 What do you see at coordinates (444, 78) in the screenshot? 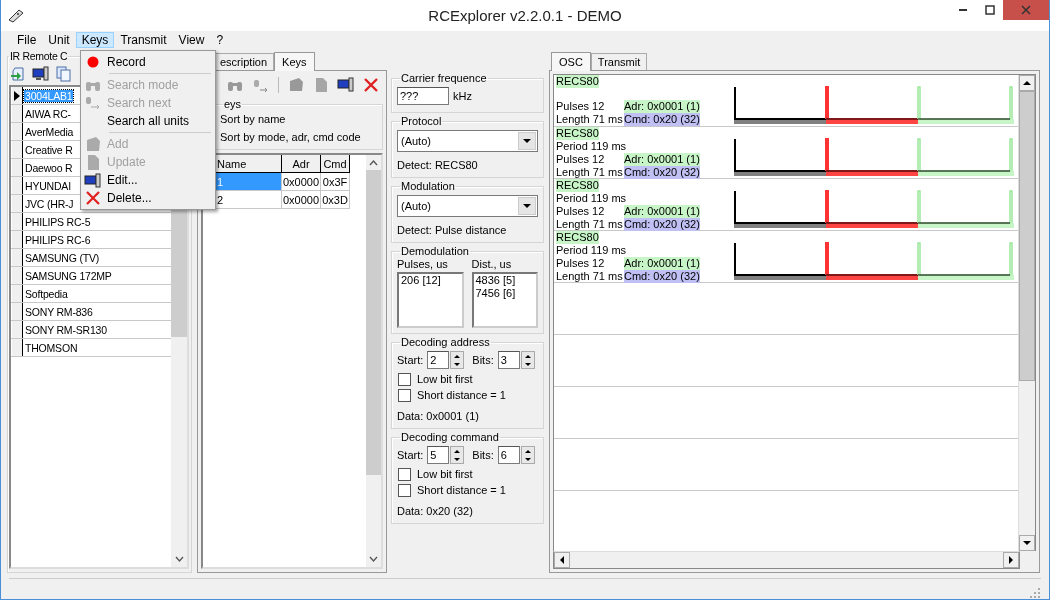
I see `group-title: Carrier frequence` at bounding box center [444, 78].